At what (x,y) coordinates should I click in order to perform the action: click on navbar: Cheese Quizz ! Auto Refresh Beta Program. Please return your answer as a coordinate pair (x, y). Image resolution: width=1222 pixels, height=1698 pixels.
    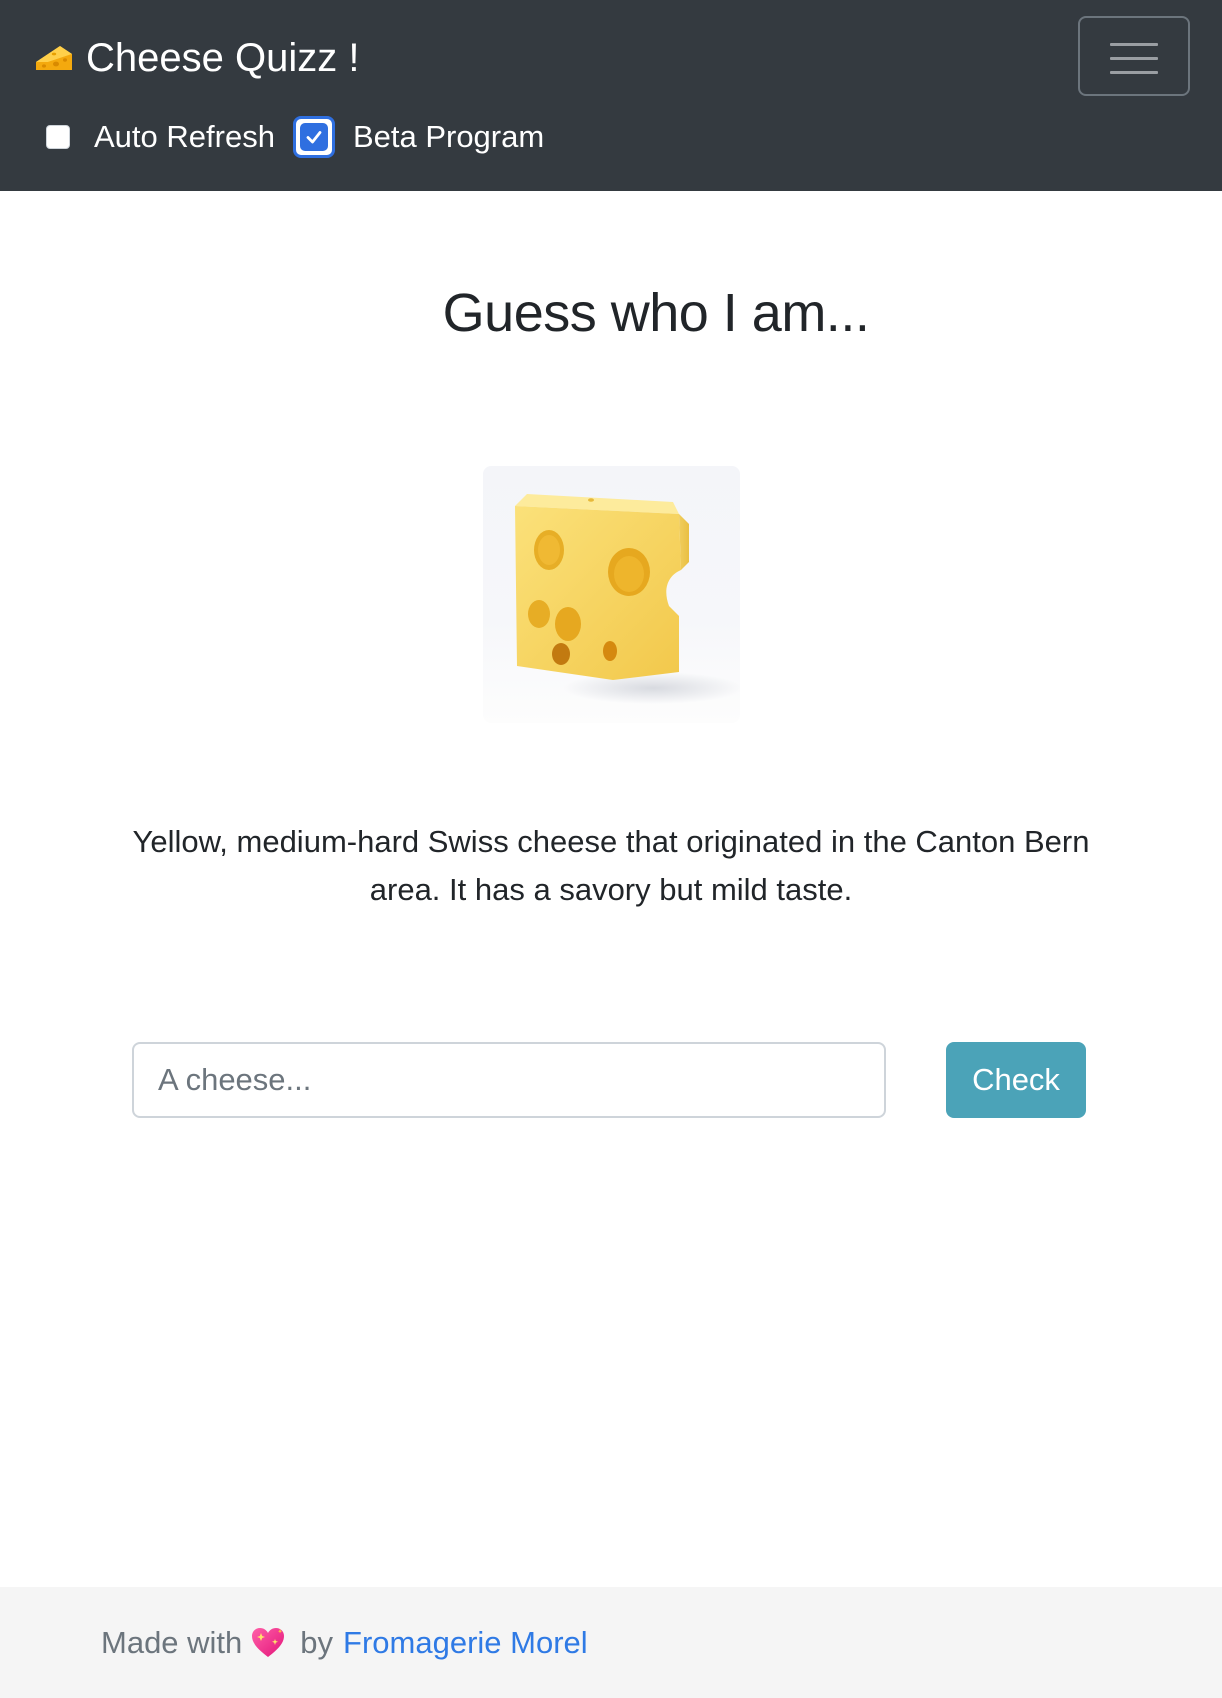
    Looking at the image, I should click on (611, 95).